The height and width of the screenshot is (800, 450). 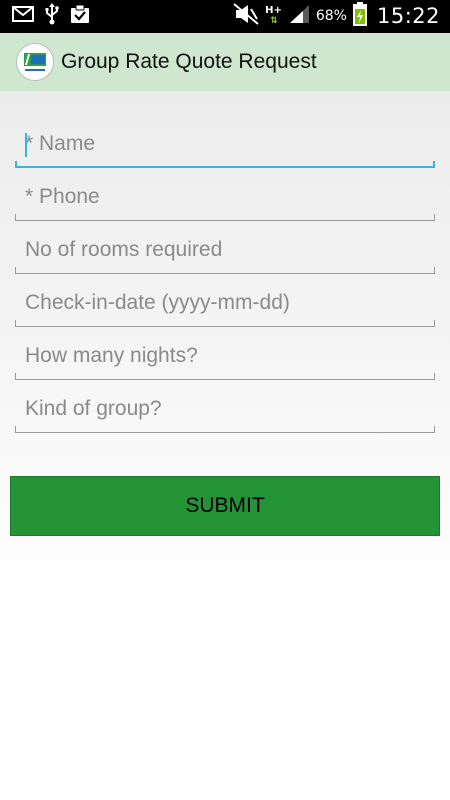 I want to click on signal-icon, so click(x=299, y=16).